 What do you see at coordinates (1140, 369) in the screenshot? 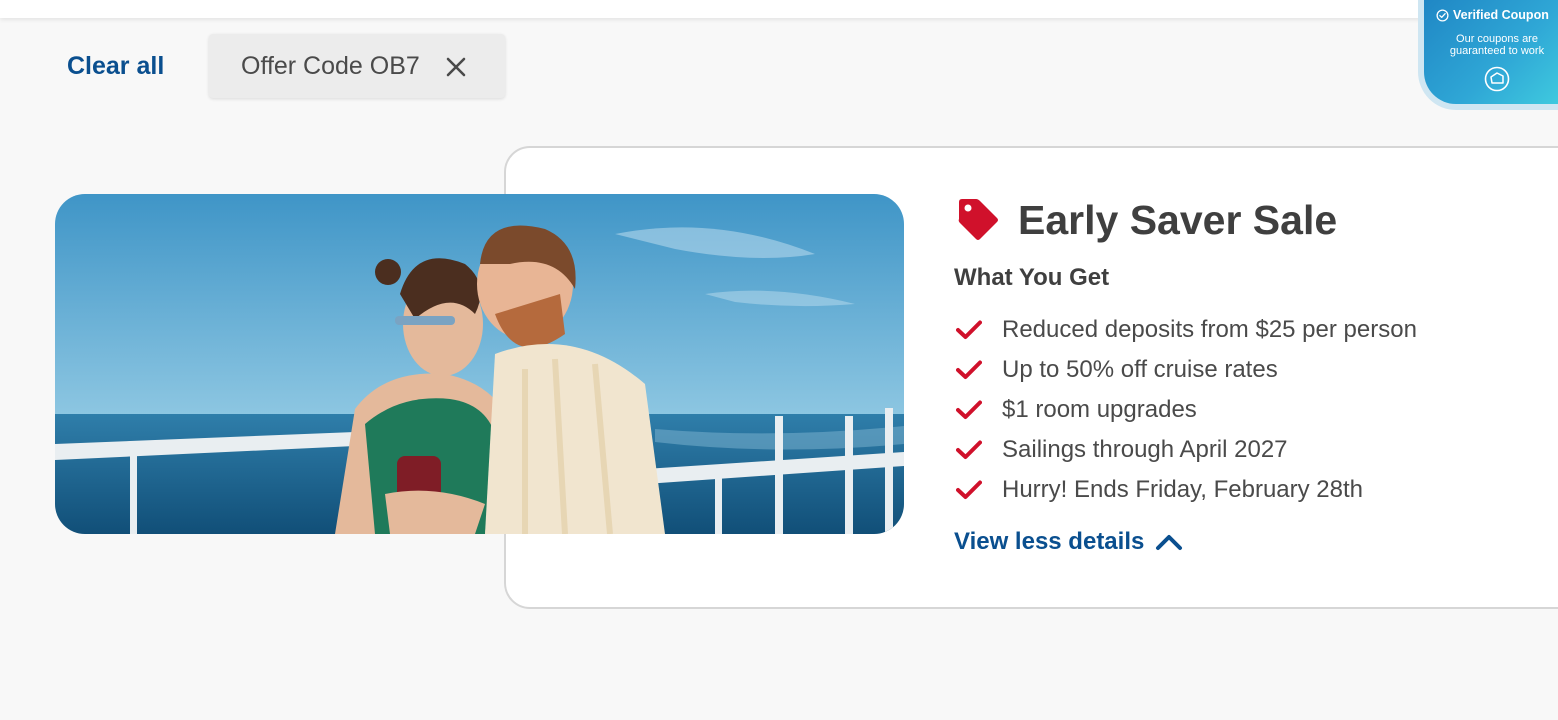
I see `benefit-text: Up to 50% off cruise rates` at bounding box center [1140, 369].